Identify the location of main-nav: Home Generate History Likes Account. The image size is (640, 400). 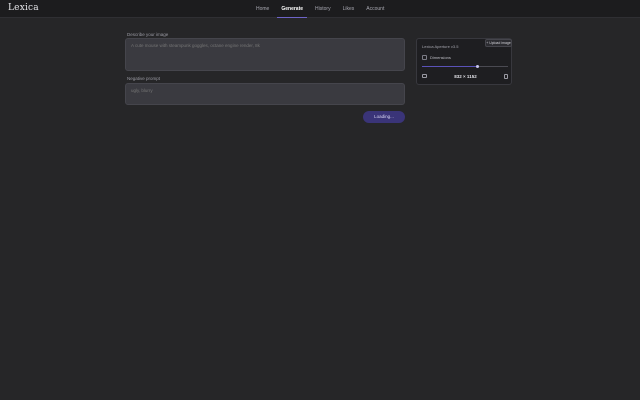
(320, 9).